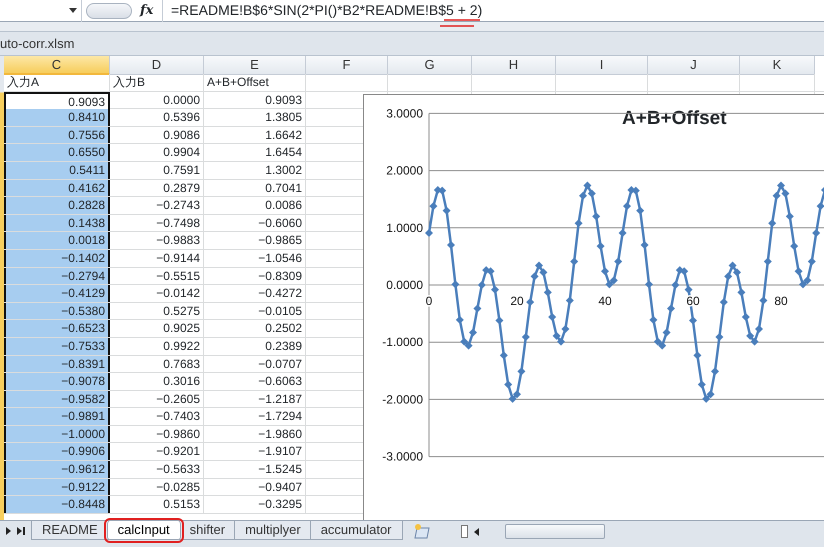 This screenshot has width=824, height=547. I want to click on sheet-tab: calcInput, so click(143, 530).